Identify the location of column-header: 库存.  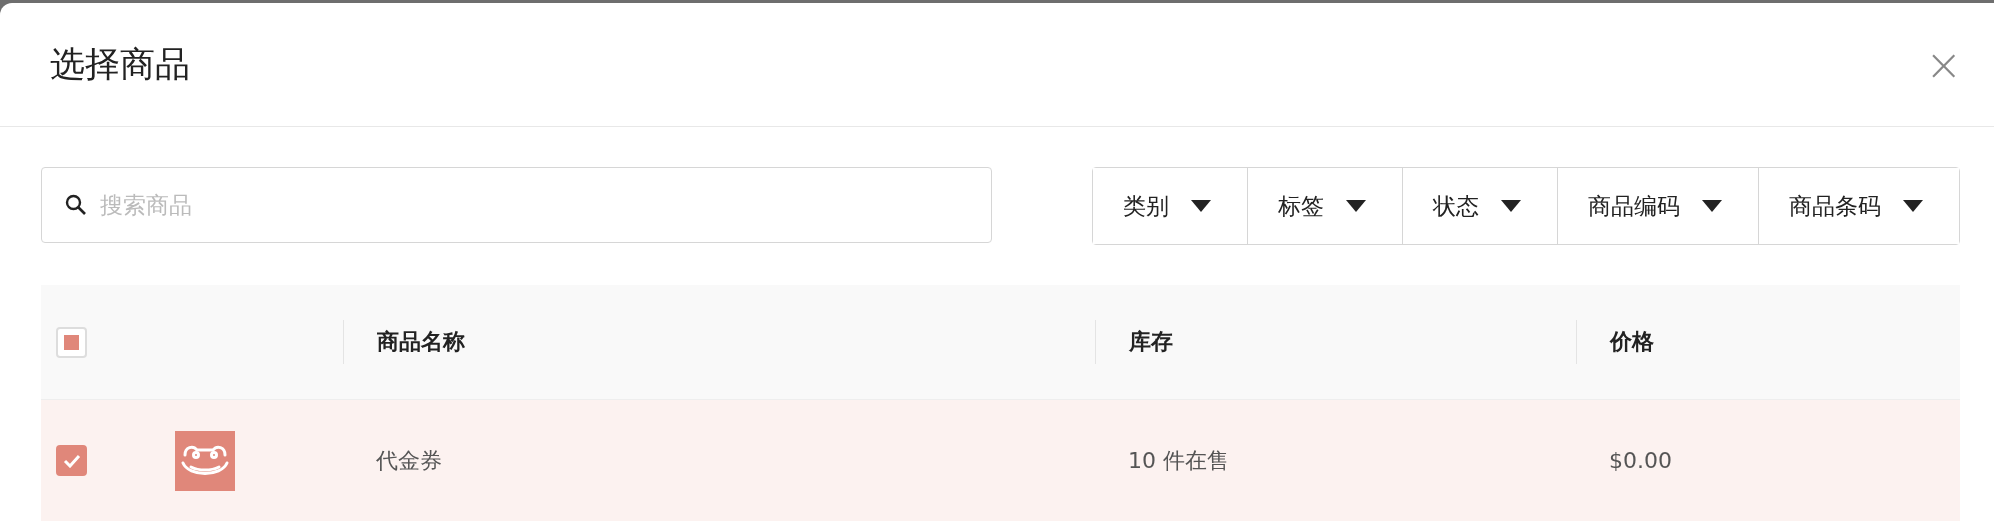
(1151, 342).